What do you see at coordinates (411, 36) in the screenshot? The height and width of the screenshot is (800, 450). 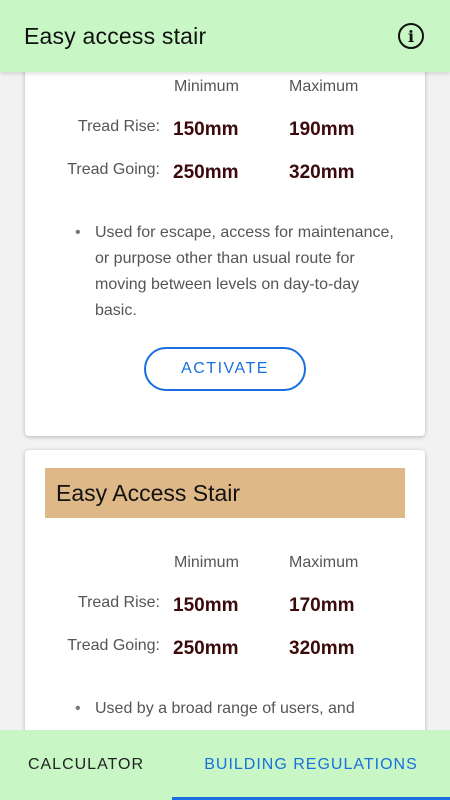 I see `info-icon: i` at bounding box center [411, 36].